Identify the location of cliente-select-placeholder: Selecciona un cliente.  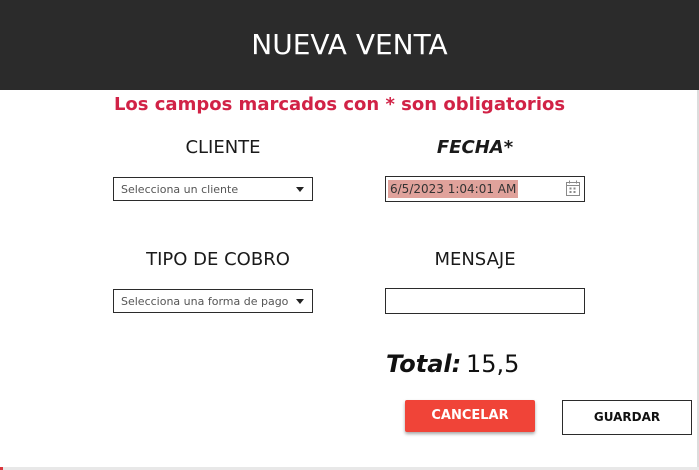
(180, 189).